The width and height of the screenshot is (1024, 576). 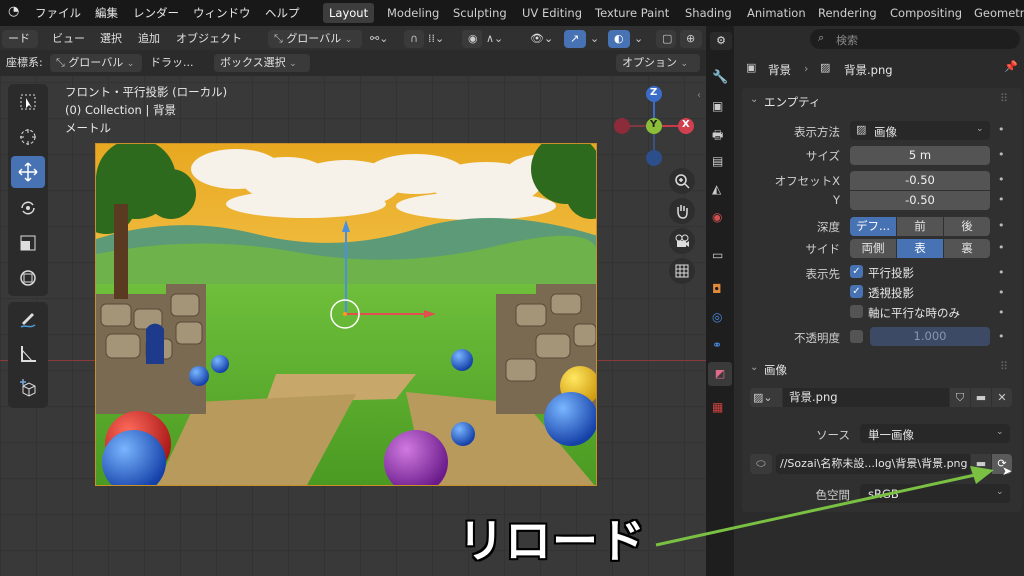 What do you see at coordinates (552, 541) in the screenshot?
I see `reload-caption: リロード` at bounding box center [552, 541].